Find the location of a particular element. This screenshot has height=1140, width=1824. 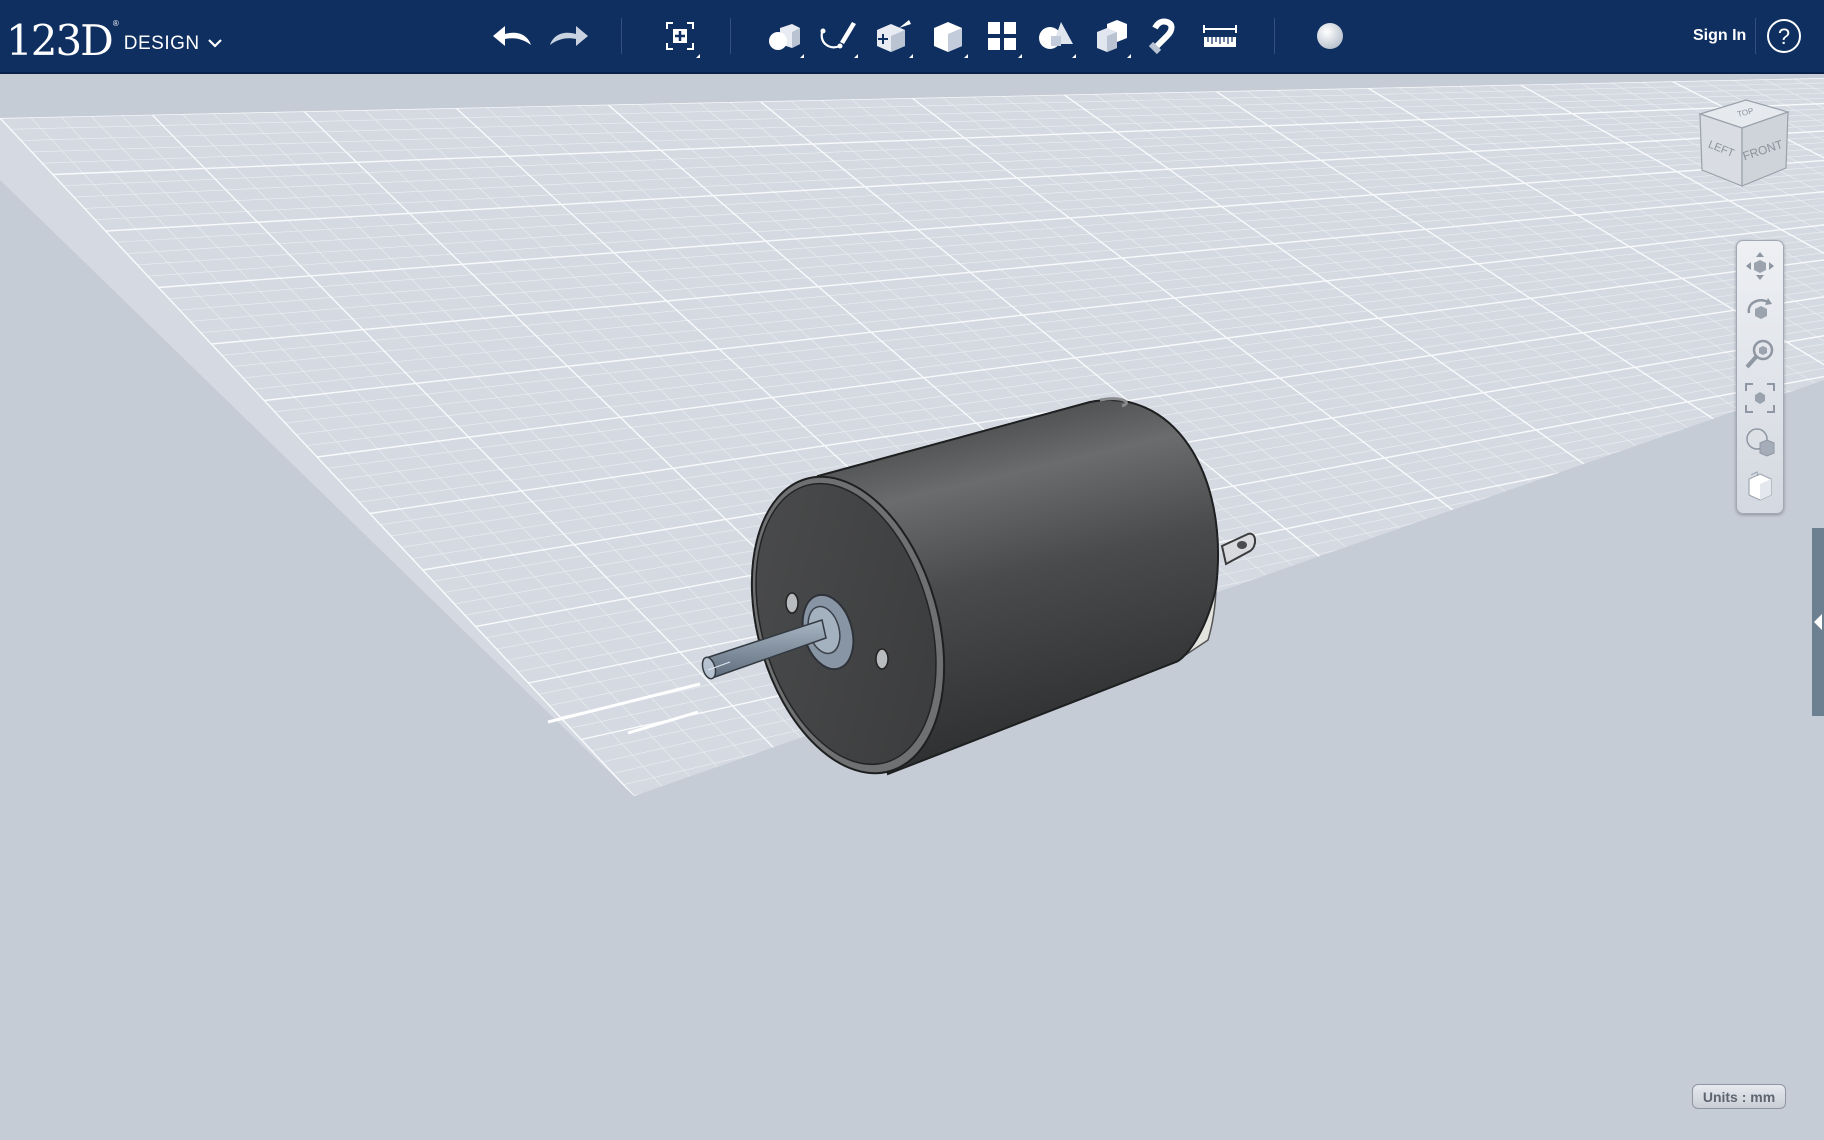

app-logo-menu: 123D ® DESIGN is located at coordinates (115, 36).